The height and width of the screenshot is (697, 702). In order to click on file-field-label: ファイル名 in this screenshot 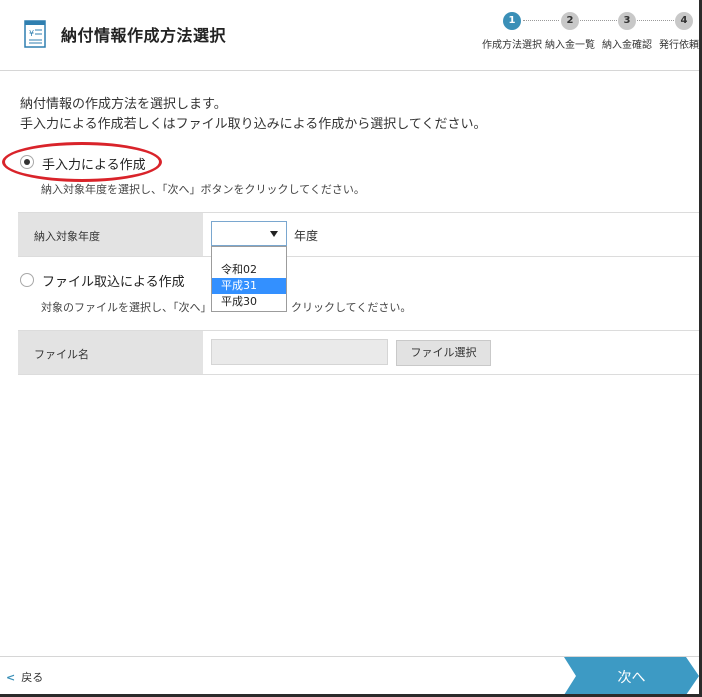, I will do `click(61, 354)`.